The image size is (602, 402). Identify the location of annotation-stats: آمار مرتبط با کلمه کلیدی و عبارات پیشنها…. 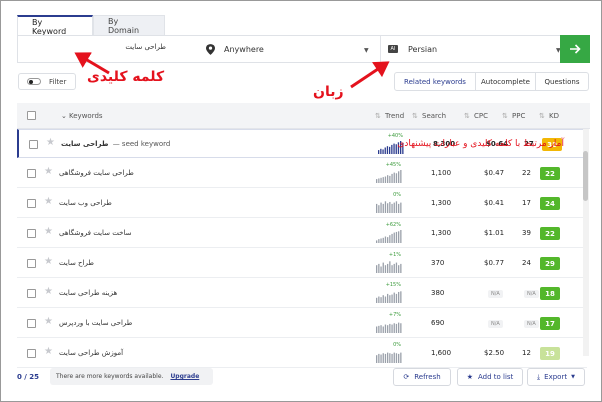
(480, 144).